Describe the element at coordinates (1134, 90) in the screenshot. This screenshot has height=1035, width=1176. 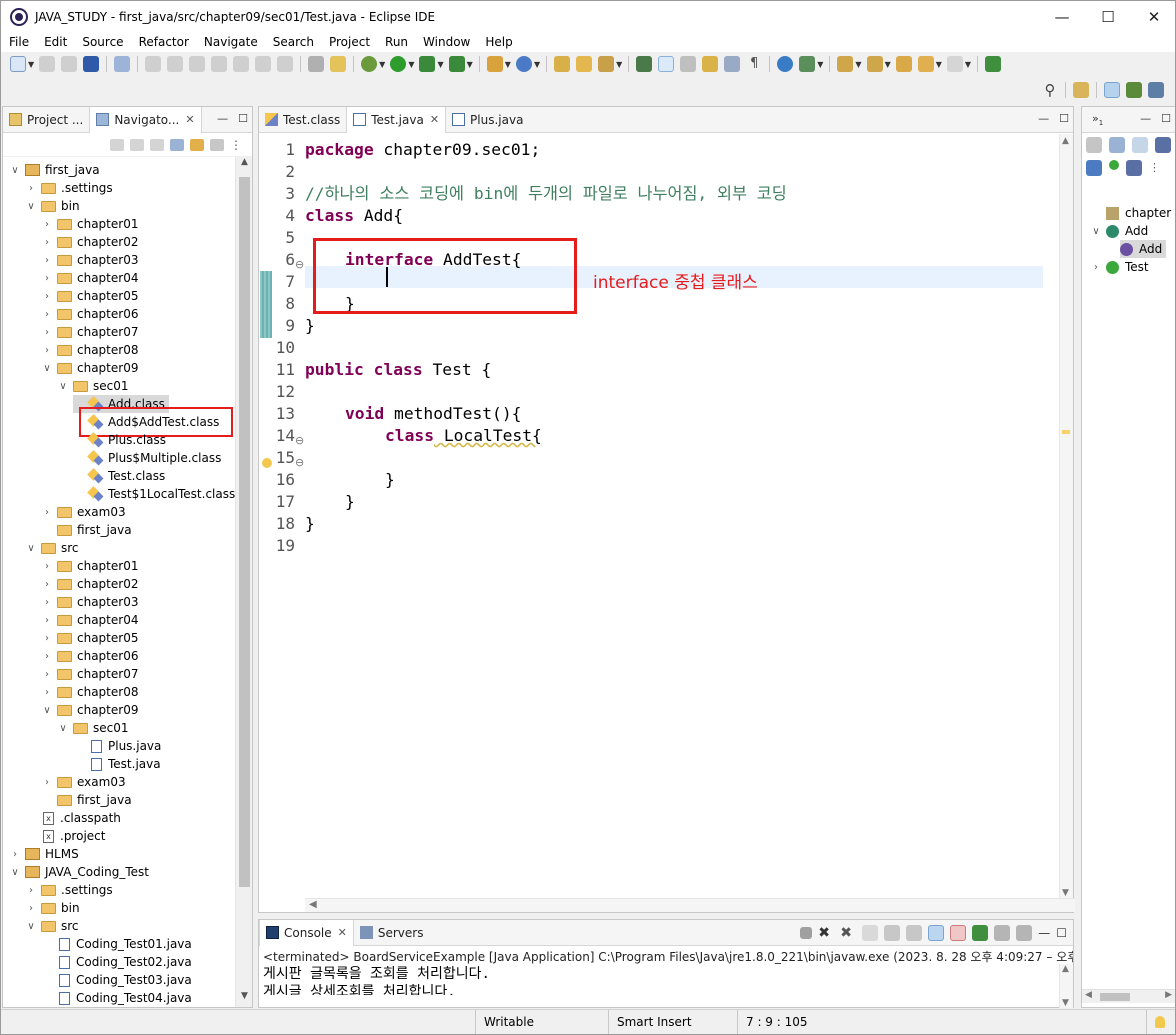
I see `debug-perspective-icon` at that location.